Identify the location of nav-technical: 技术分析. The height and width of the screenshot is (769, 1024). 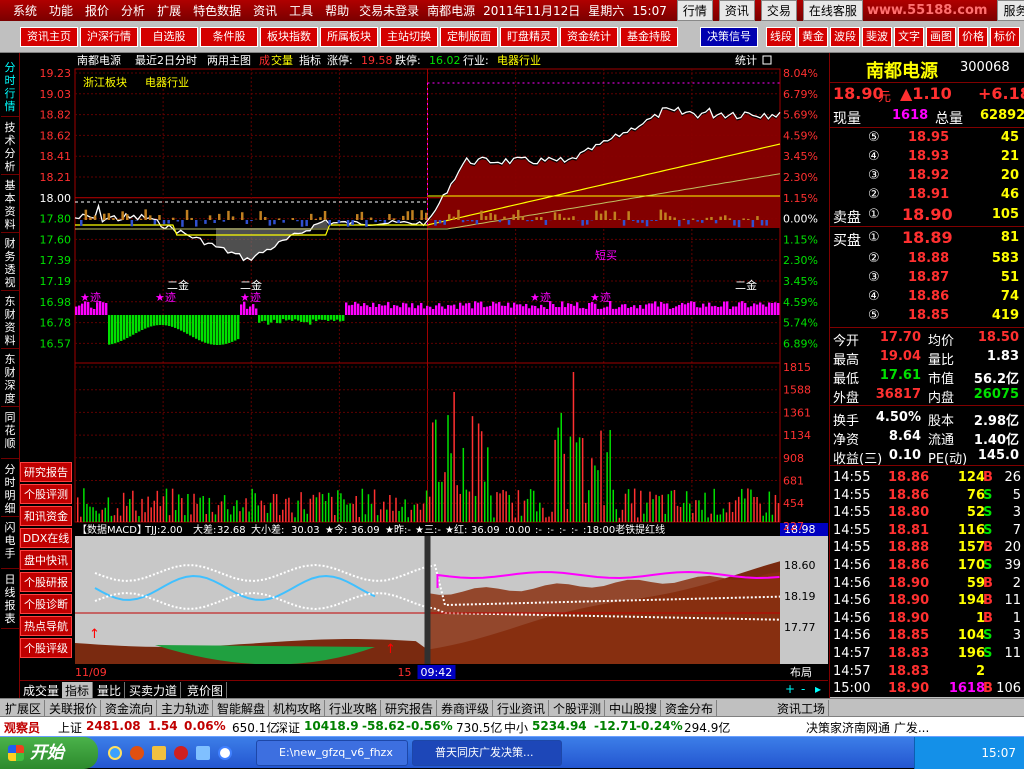
(10, 146).